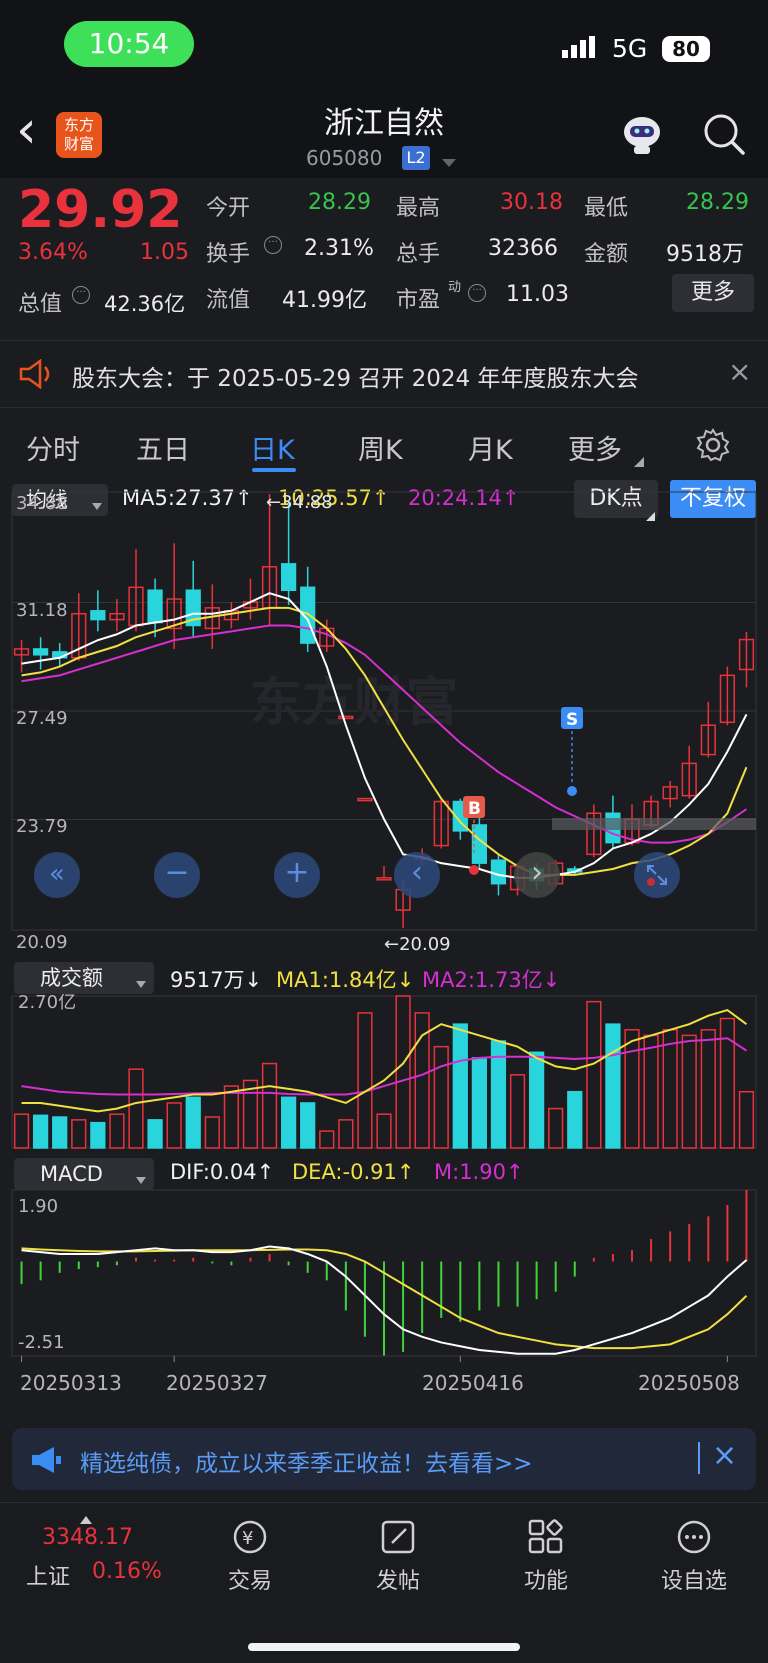 The image size is (768, 1663). I want to click on nav-watchlist: 设自选, so click(694, 1556).